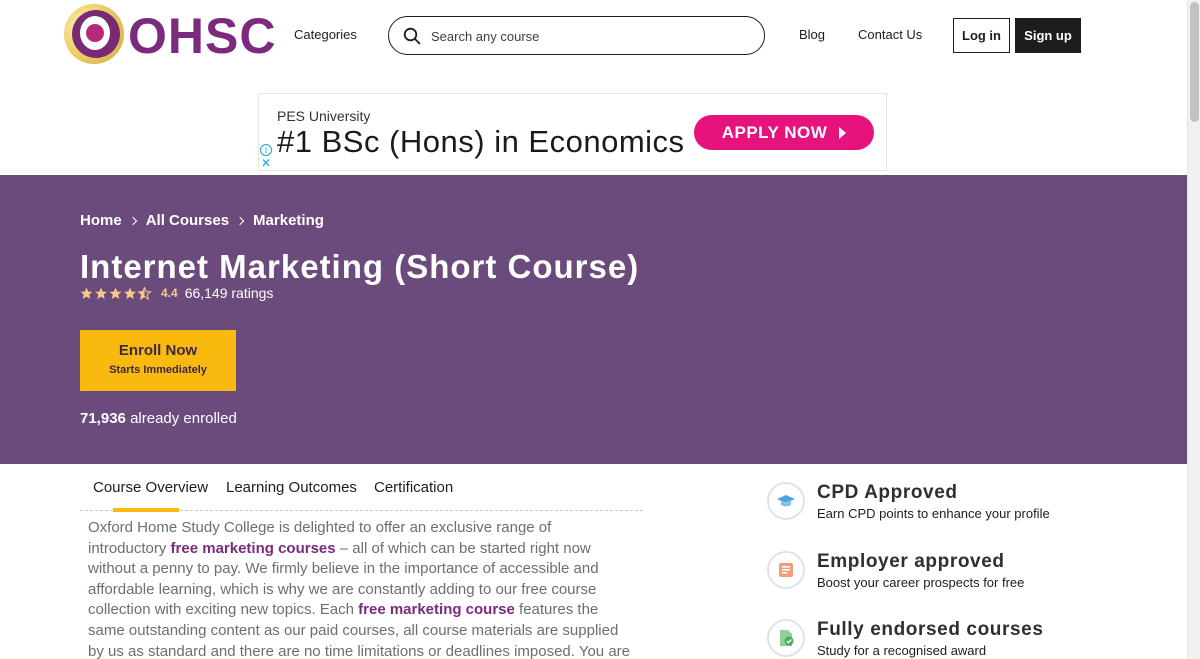 This screenshot has width=1200, height=659. Describe the element at coordinates (158, 418) in the screenshot. I see `enrolled-count: 71,936 already enrolled` at that location.